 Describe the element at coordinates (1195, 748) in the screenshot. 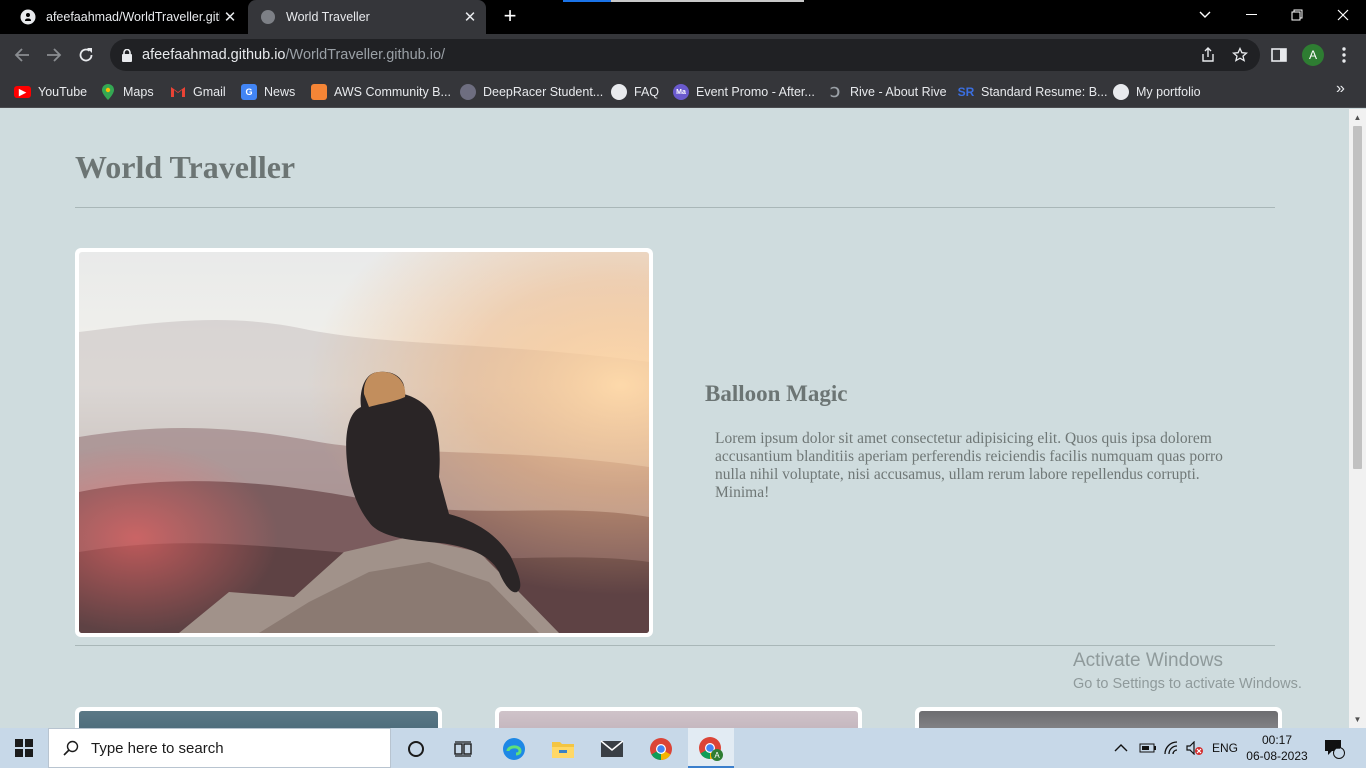

I see `volume-muted-icon` at that location.